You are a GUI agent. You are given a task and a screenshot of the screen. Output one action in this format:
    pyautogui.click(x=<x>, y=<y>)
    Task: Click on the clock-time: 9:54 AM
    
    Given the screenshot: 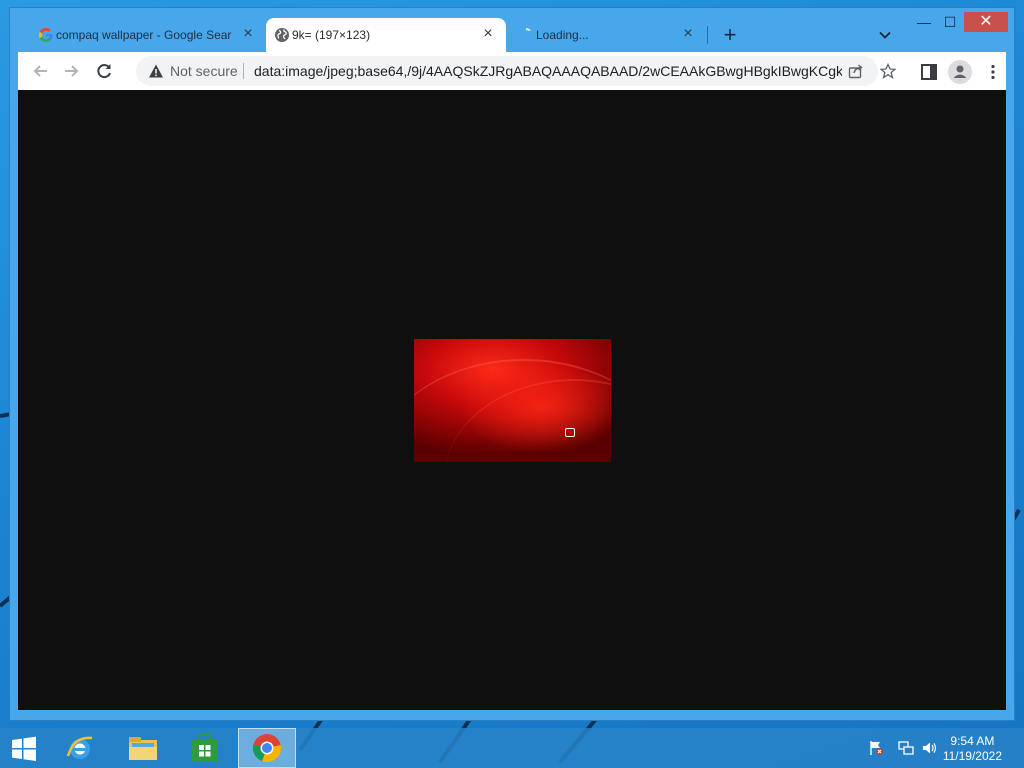 What is the action you would take?
    pyautogui.click(x=972, y=741)
    